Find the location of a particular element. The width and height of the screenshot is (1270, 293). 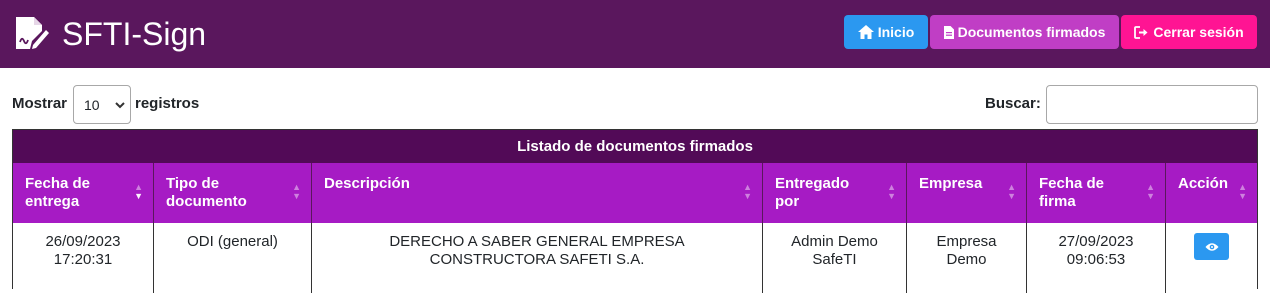

search-label: Buscar: is located at coordinates (1013, 103).